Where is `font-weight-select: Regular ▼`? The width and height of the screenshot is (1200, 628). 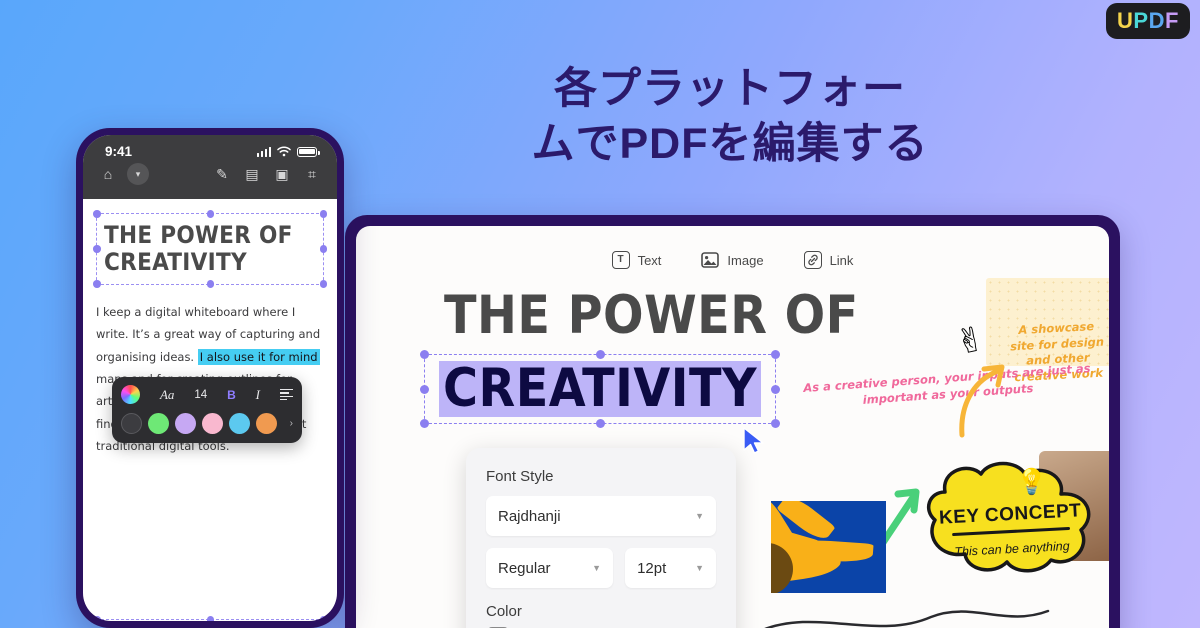 font-weight-select: Regular ▼ is located at coordinates (550, 568).